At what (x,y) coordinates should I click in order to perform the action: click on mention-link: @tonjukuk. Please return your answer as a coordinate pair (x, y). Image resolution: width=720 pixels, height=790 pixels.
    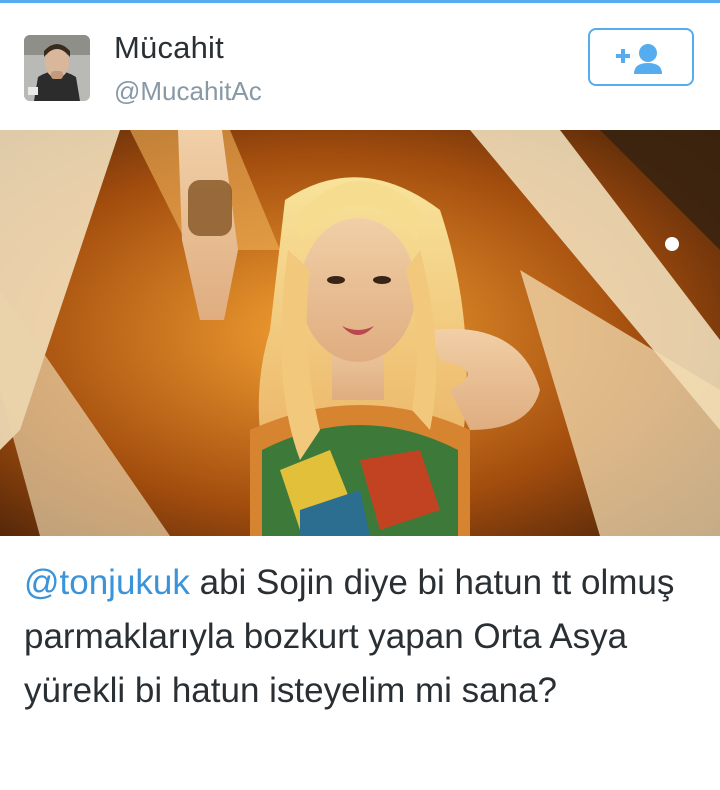
    Looking at the image, I should click on (107, 582).